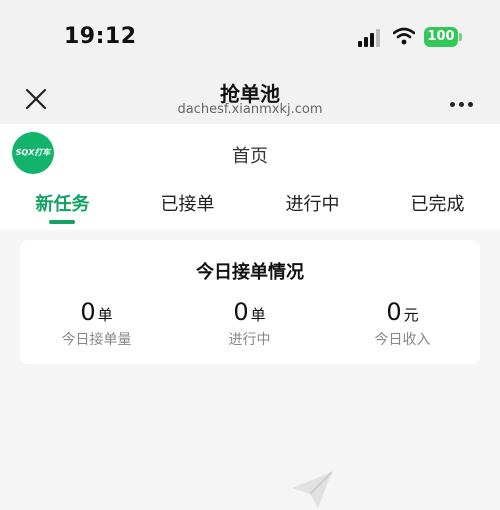  What do you see at coordinates (100, 36) in the screenshot?
I see `status-time: 19:12` at bounding box center [100, 36].